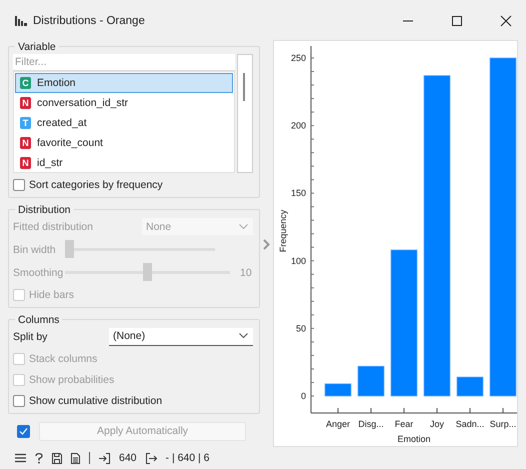 The height and width of the screenshot is (469, 526). Describe the element at coordinates (128, 458) in the screenshot. I see `input-count: 640` at that location.